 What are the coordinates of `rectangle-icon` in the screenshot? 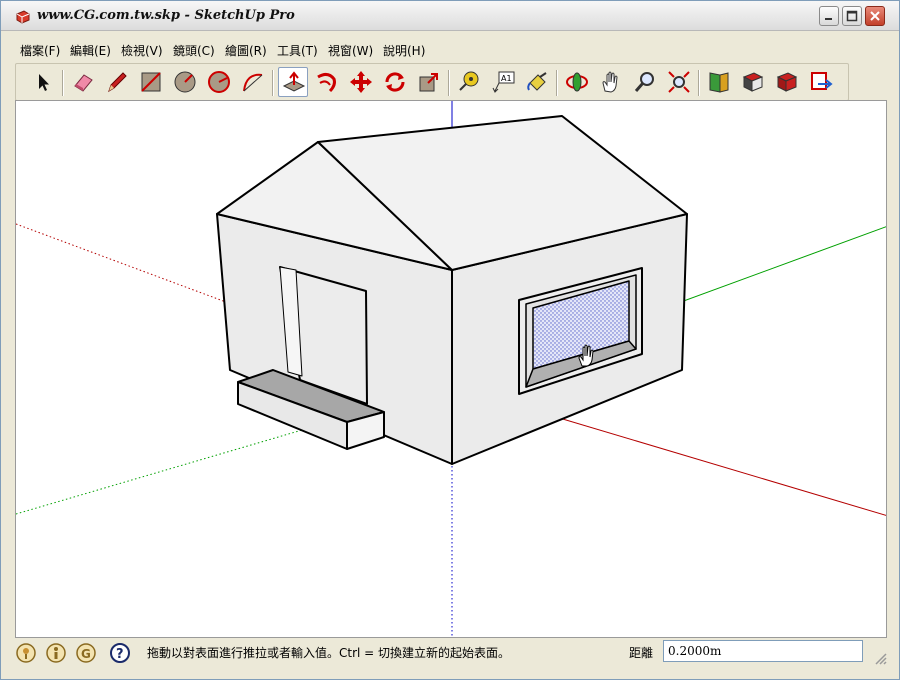 It's located at (151, 82).